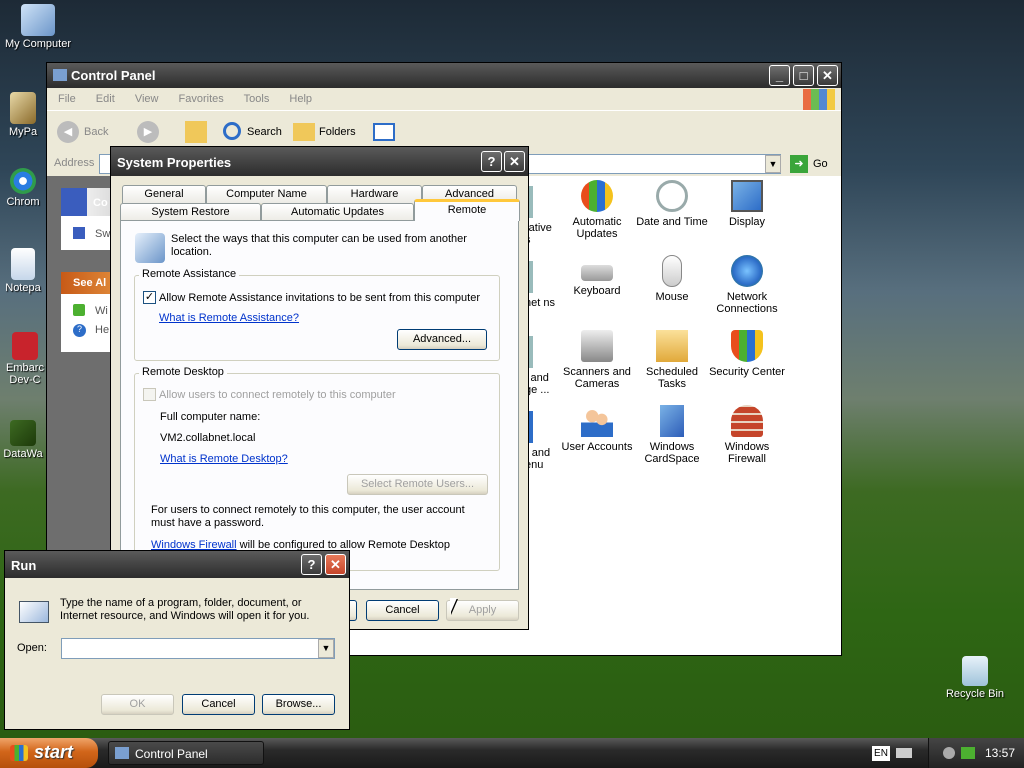  What do you see at coordinates (23, 181) in the screenshot?
I see `chrome-icon` at bounding box center [23, 181].